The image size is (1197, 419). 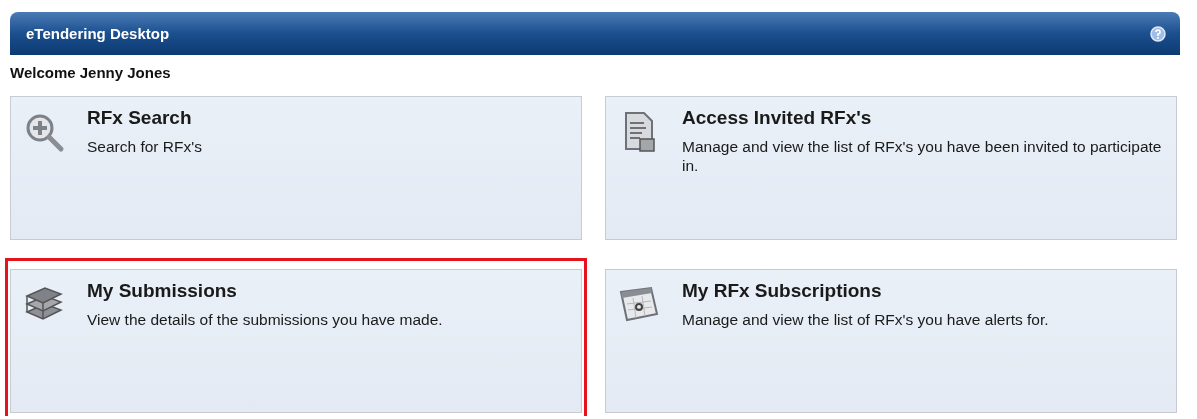 I want to click on window-title: eTendering Desktop, so click(x=98, y=33).